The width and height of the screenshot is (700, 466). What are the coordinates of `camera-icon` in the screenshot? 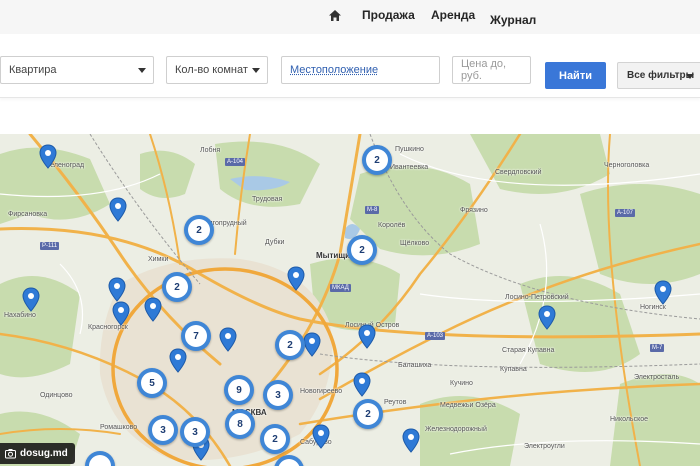 It's located at (10, 454).